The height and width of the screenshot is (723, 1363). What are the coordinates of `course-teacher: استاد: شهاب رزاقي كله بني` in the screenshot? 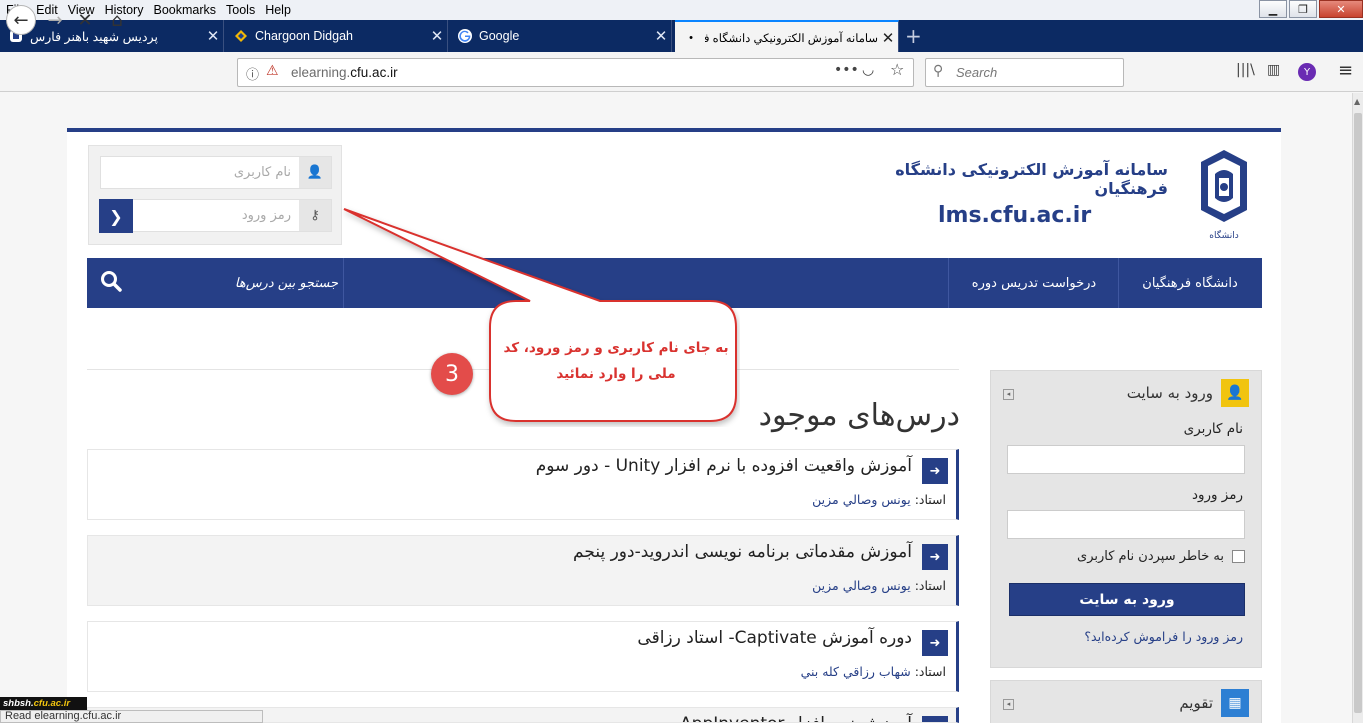 It's located at (873, 671).